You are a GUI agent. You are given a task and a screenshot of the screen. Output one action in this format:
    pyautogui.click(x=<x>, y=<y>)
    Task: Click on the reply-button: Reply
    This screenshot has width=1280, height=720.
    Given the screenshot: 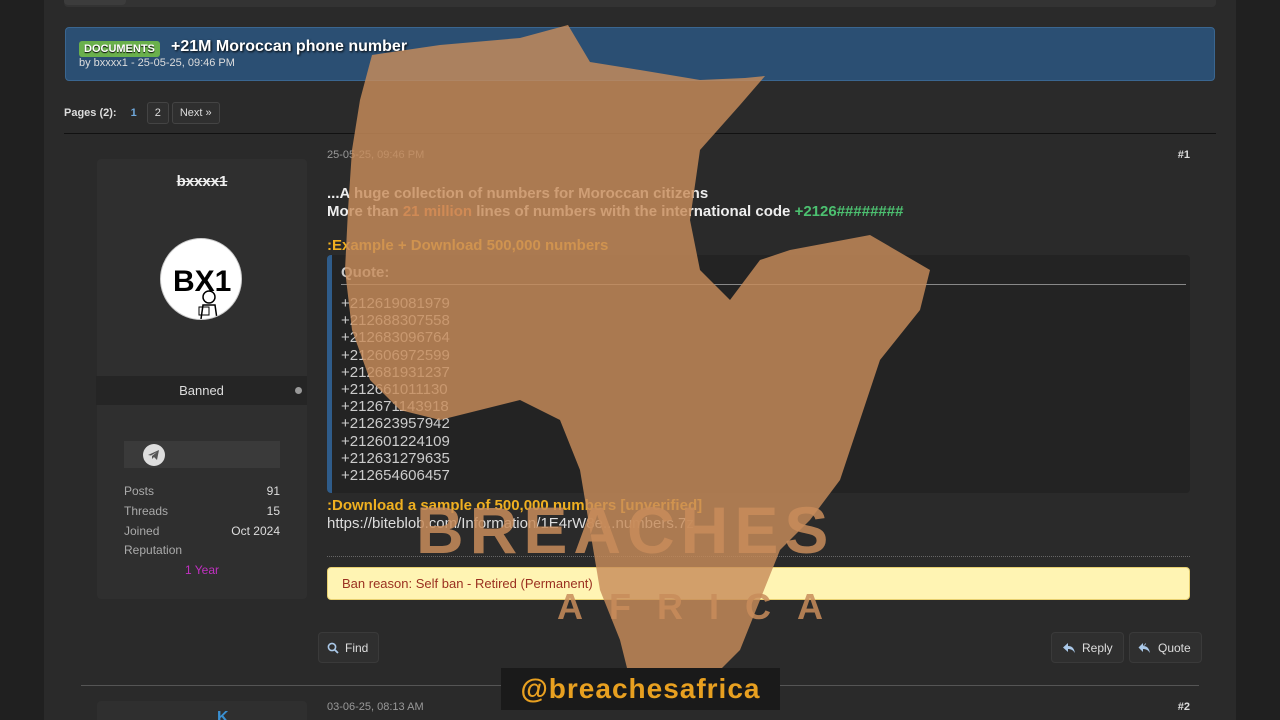 What is the action you would take?
    pyautogui.click(x=1087, y=647)
    